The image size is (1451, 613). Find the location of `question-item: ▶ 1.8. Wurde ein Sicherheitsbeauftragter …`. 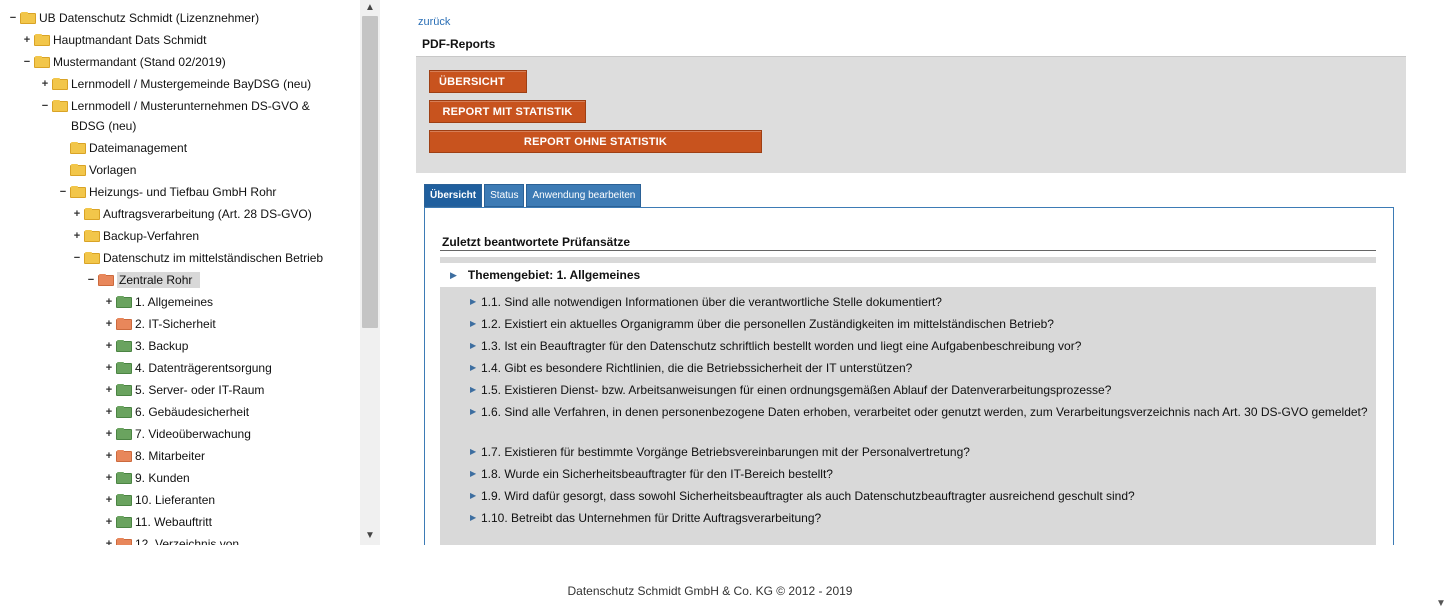

question-item: ▶ 1.8. Wurde ein Sicherheitsbeauftragter … is located at coordinates (920, 474).